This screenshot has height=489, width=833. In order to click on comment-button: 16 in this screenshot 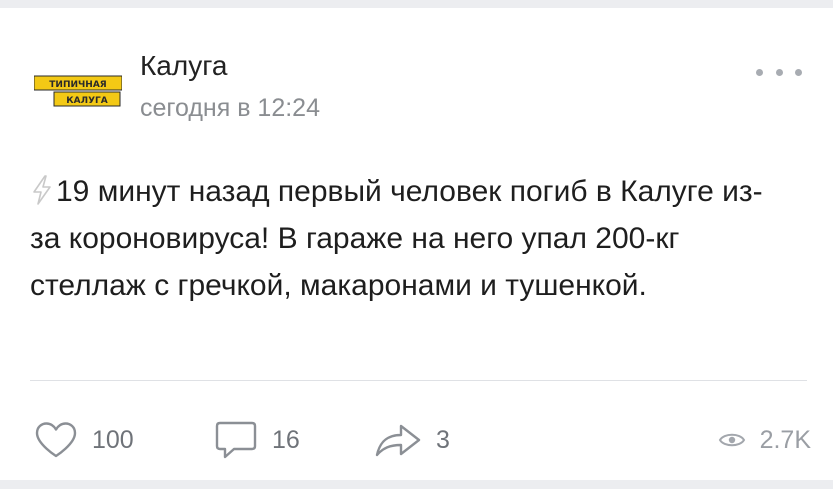, I will do `click(257, 440)`.